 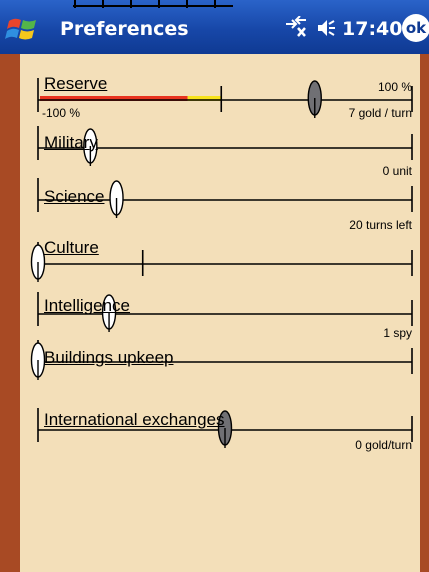 What do you see at coordinates (61, 113) in the screenshot?
I see `slider-min-label: -100 %` at bounding box center [61, 113].